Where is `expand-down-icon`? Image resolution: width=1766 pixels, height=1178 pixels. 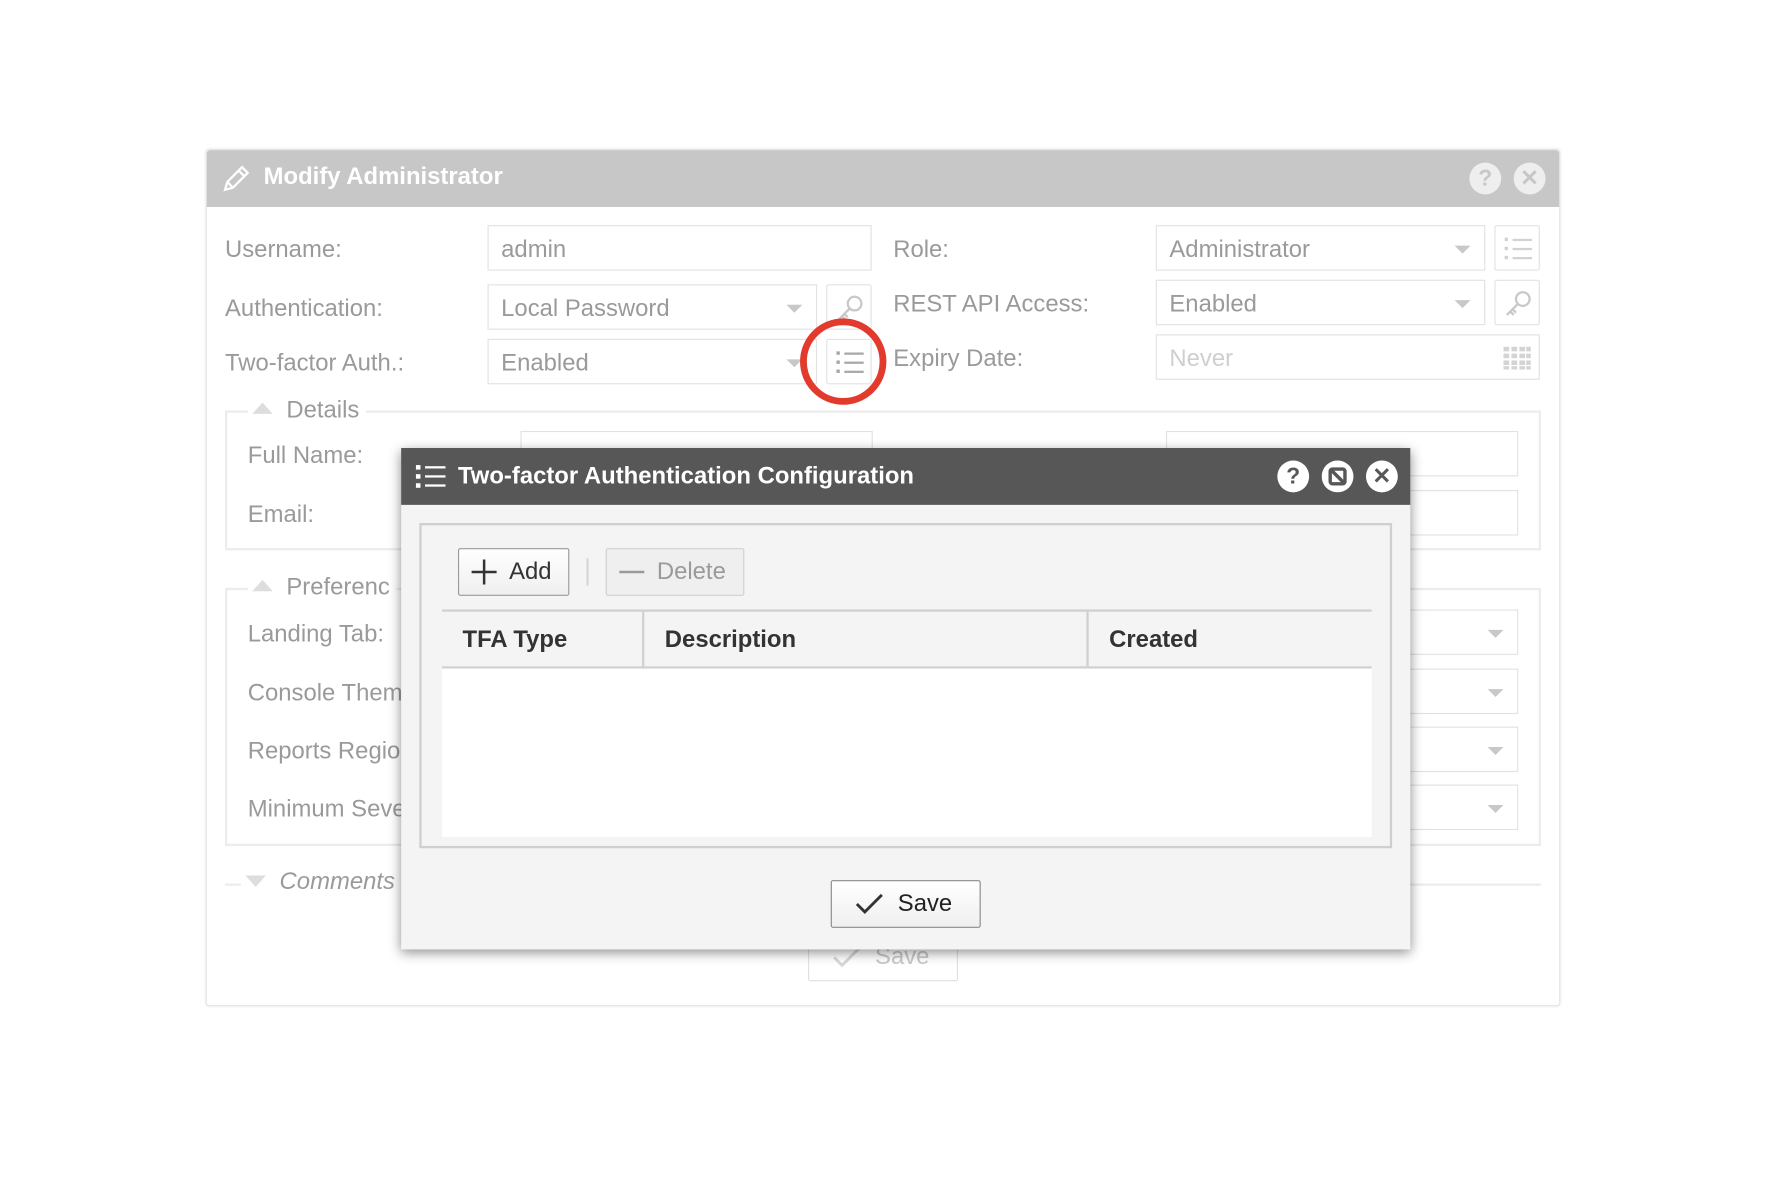 expand-down-icon is located at coordinates (255, 882).